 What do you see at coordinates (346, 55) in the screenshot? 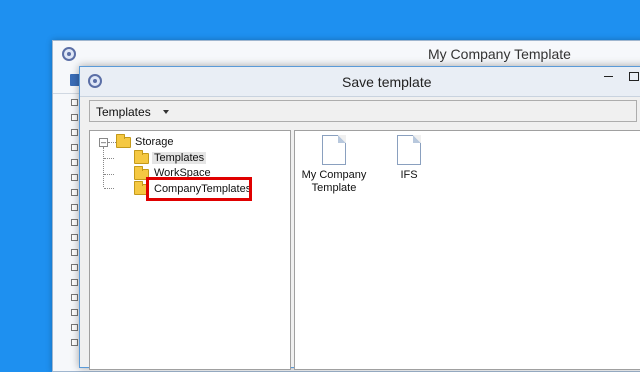
I see `background-window-titlebar: My Company Template` at bounding box center [346, 55].